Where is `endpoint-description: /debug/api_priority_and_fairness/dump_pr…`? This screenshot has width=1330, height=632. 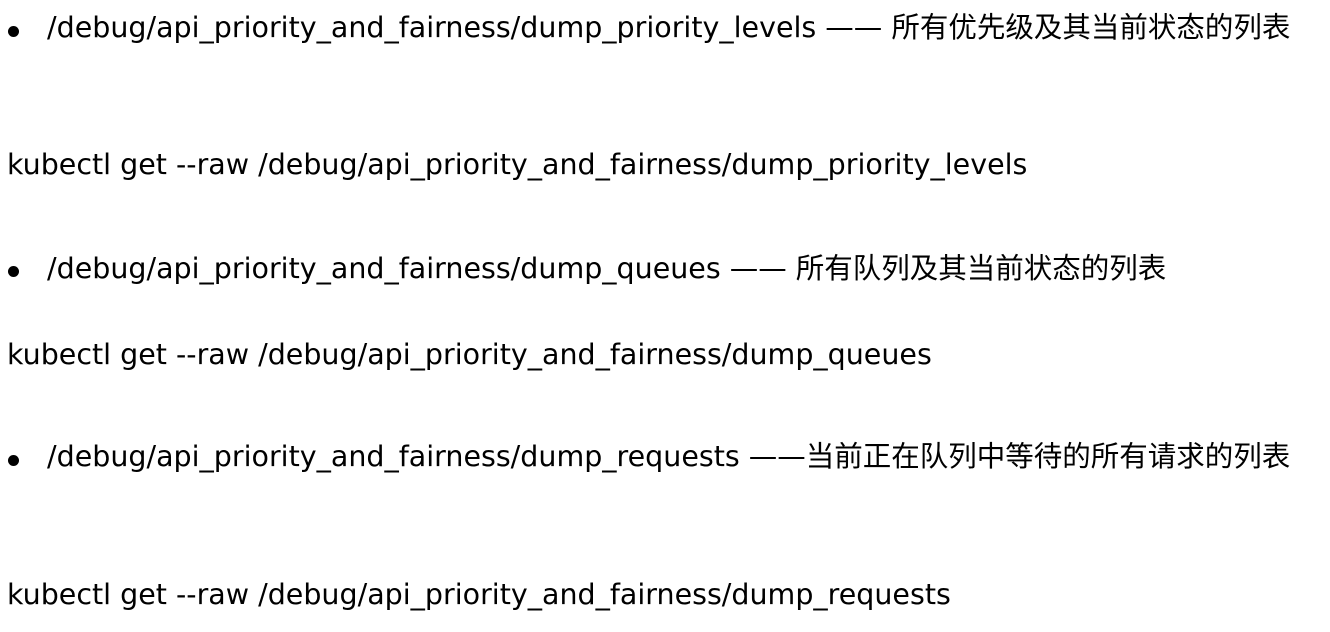
endpoint-description: /debug/api_priority_and_fairness/dump_pr… is located at coordinates (669, 27).